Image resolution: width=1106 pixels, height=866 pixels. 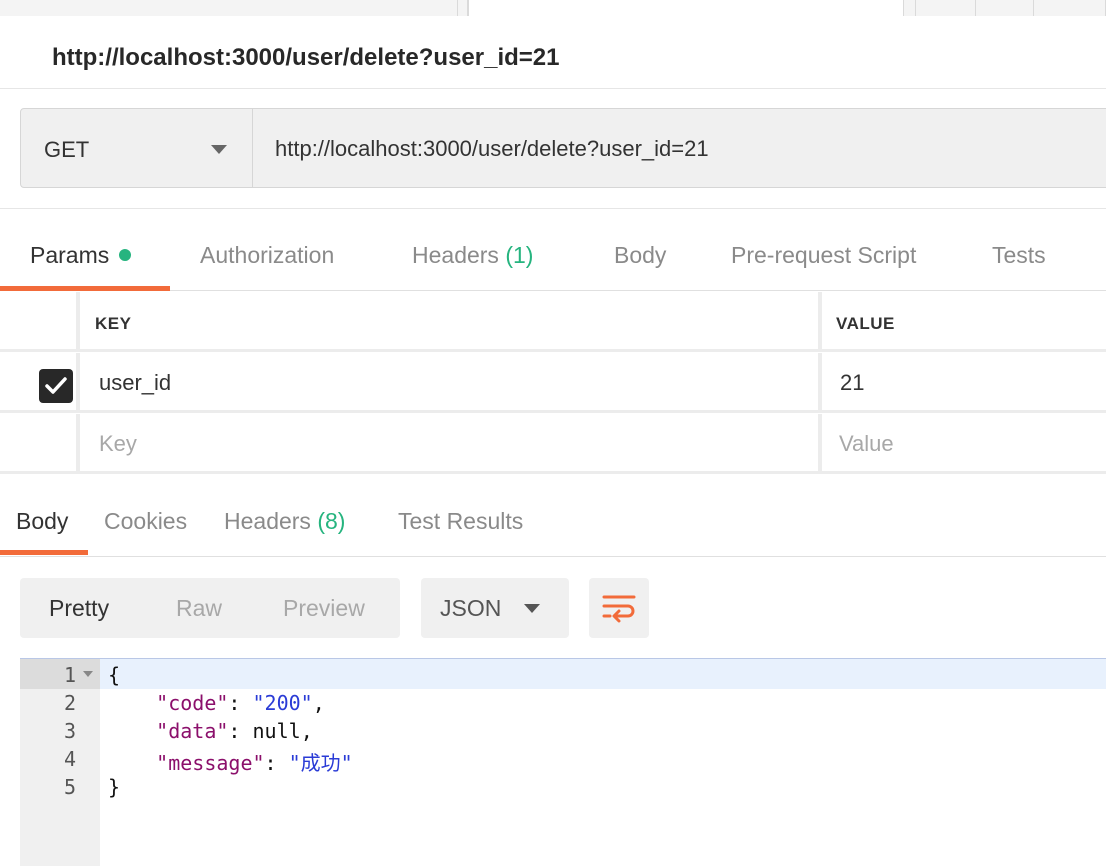 I want to click on table-row-new: Key Value, so click(x=553, y=444).